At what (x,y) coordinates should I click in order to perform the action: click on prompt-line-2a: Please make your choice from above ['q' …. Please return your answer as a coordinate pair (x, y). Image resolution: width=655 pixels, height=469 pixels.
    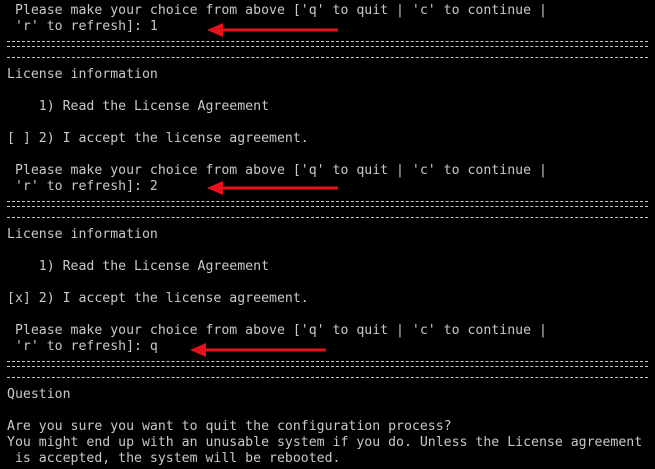
    Looking at the image, I should click on (277, 170).